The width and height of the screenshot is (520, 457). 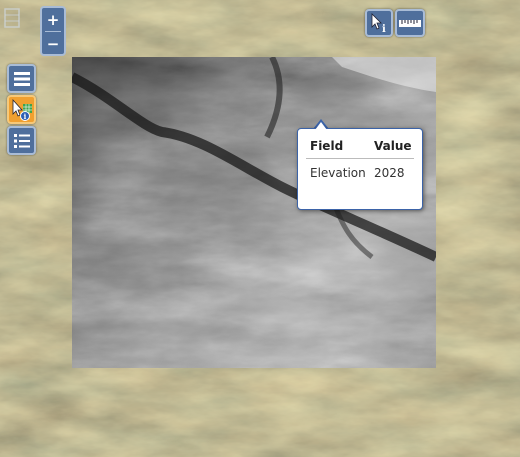 I want to click on identify-button: i, so click(x=379, y=23).